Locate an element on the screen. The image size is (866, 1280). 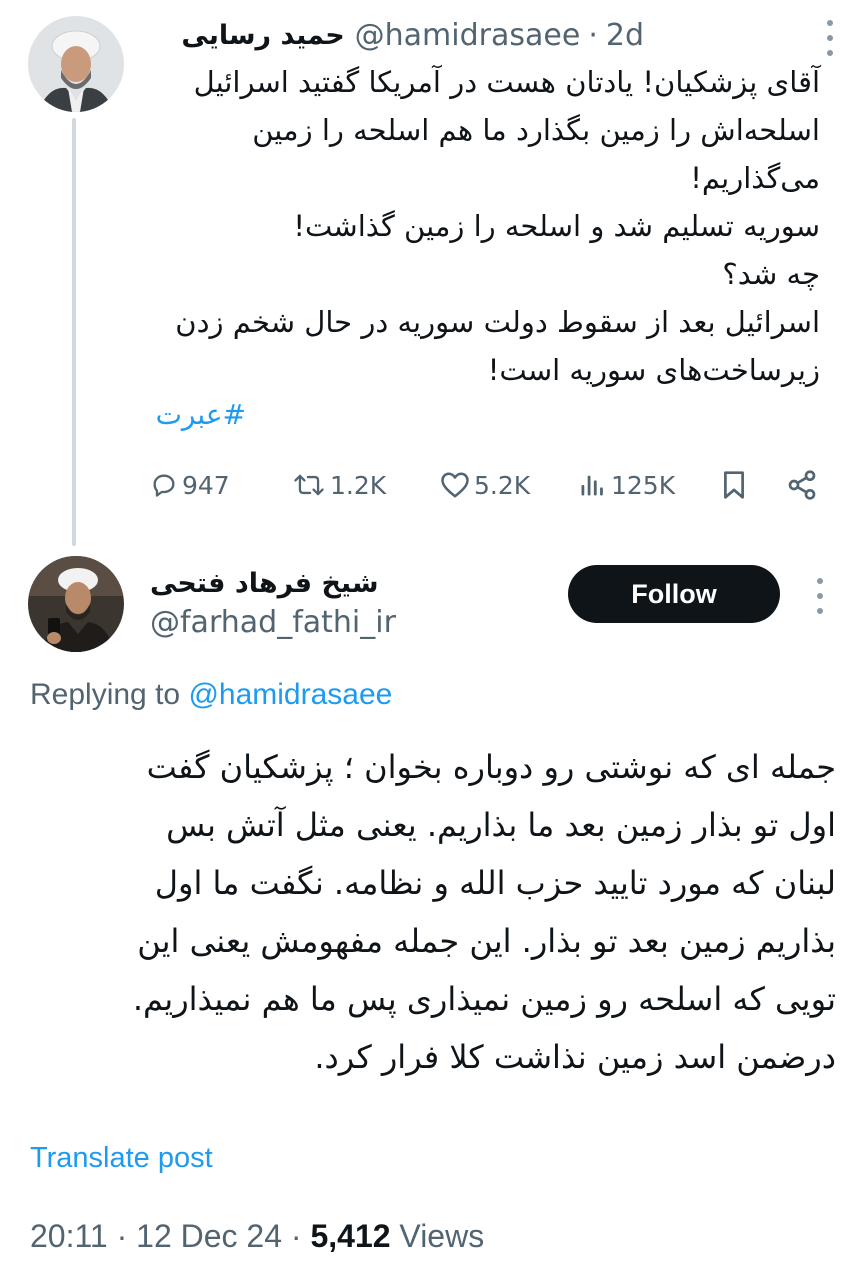
repost-count: 1.2K is located at coordinates (358, 485).